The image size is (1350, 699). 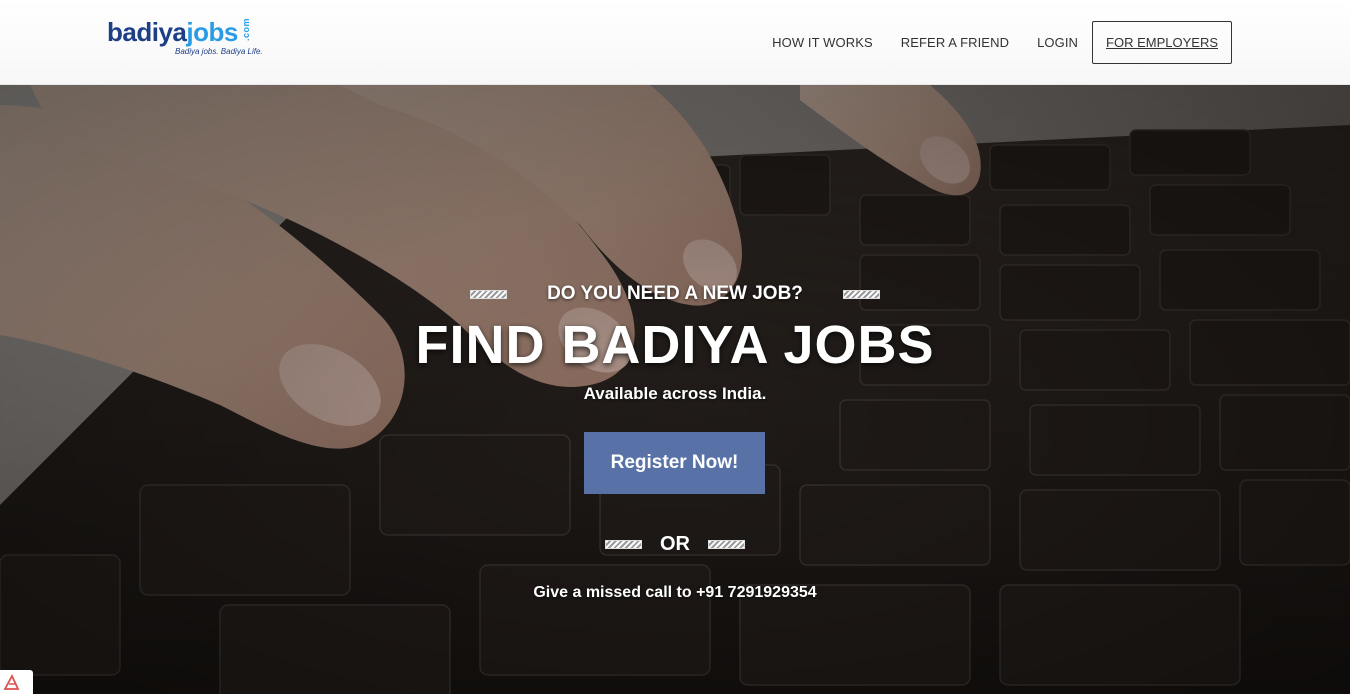 I want to click on logo-wordmark: badiyajobs, so click(x=172, y=32).